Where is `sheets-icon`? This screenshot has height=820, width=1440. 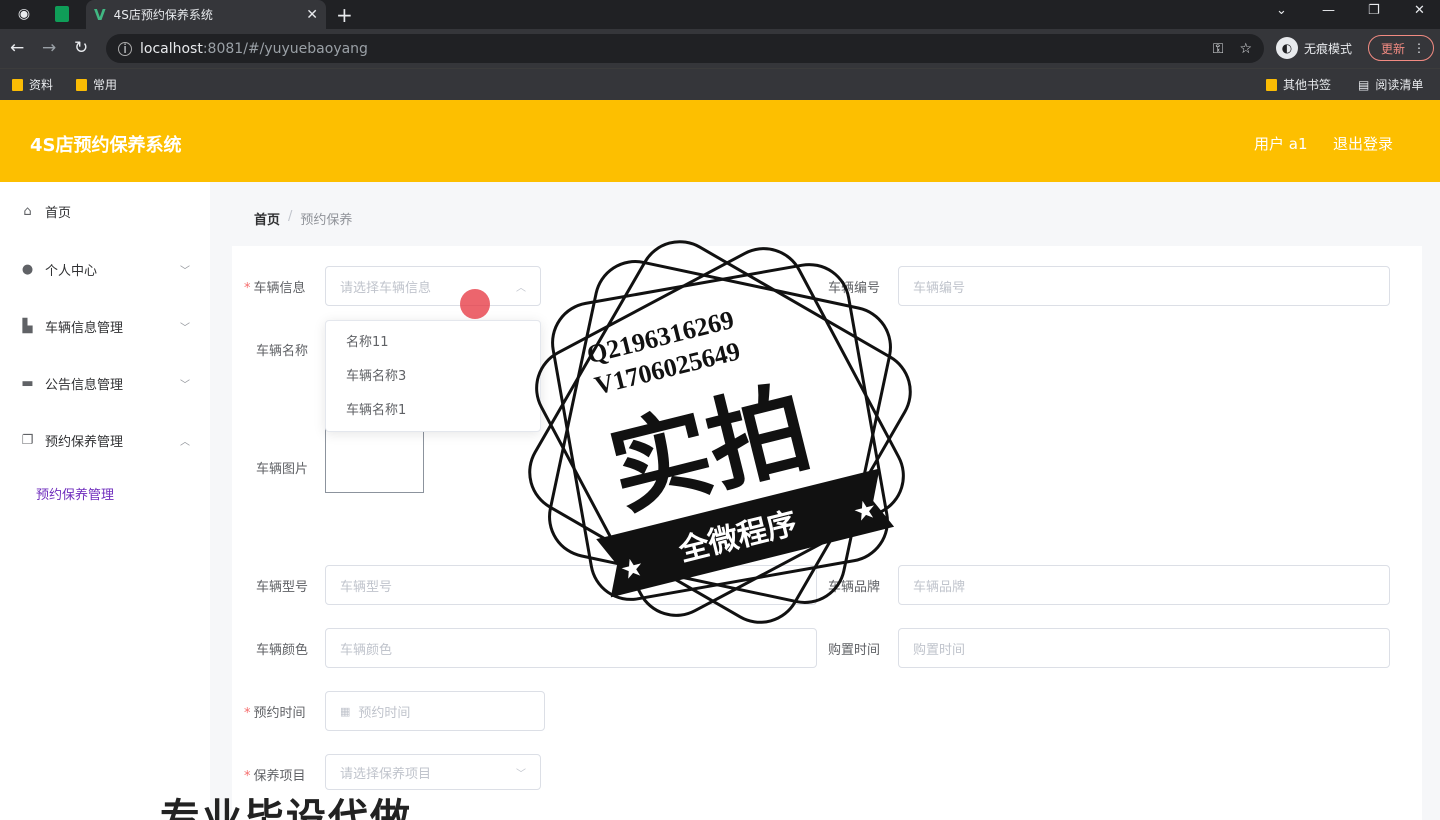 sheets-icon is located at coordinates (62, 14).